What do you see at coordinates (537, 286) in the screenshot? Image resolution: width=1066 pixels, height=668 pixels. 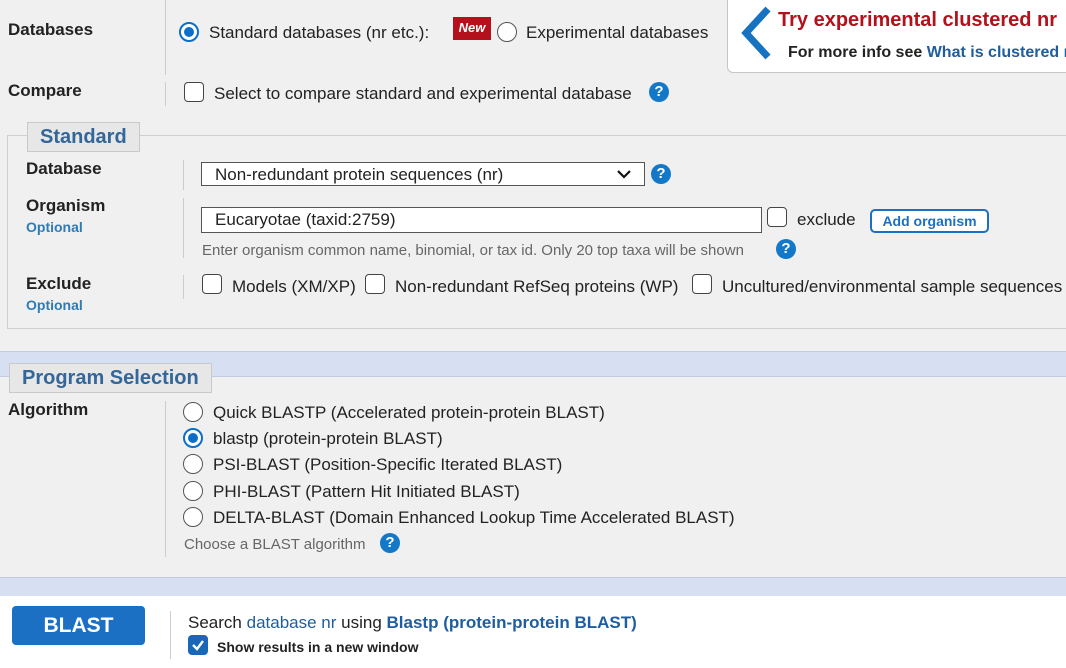 I see `exclude-refseq-label: Non-redundant RefSeq proteins (WP)` at bounding box center [537, 286].